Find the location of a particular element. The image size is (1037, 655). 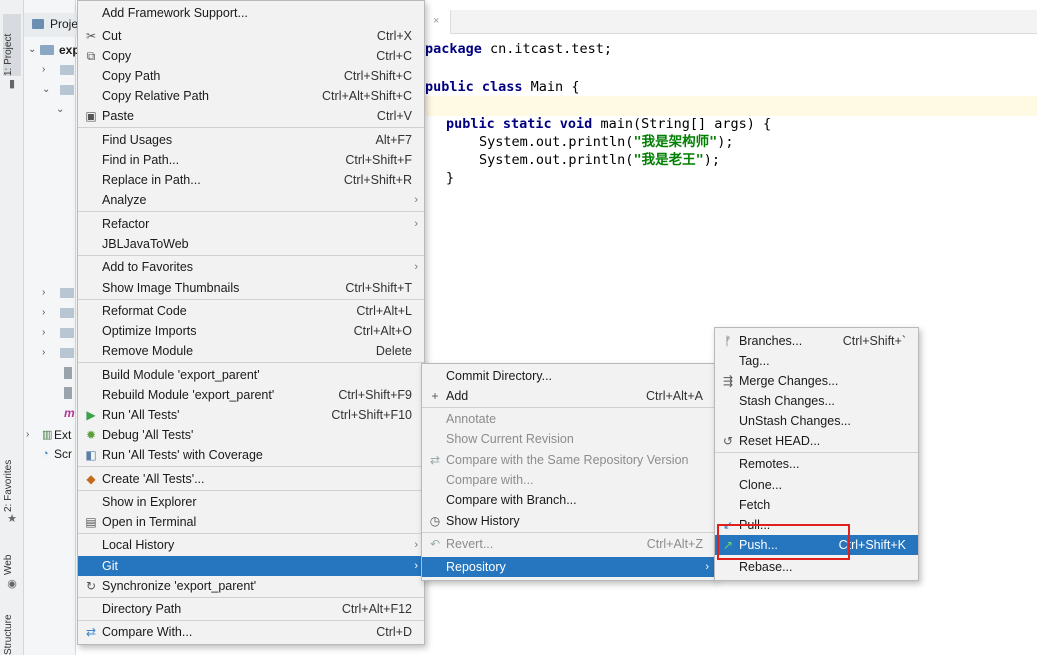

menu-item-optimize-imports: Optimize Imports Ctrl+Alt+O is located at coordinates (251, 331).